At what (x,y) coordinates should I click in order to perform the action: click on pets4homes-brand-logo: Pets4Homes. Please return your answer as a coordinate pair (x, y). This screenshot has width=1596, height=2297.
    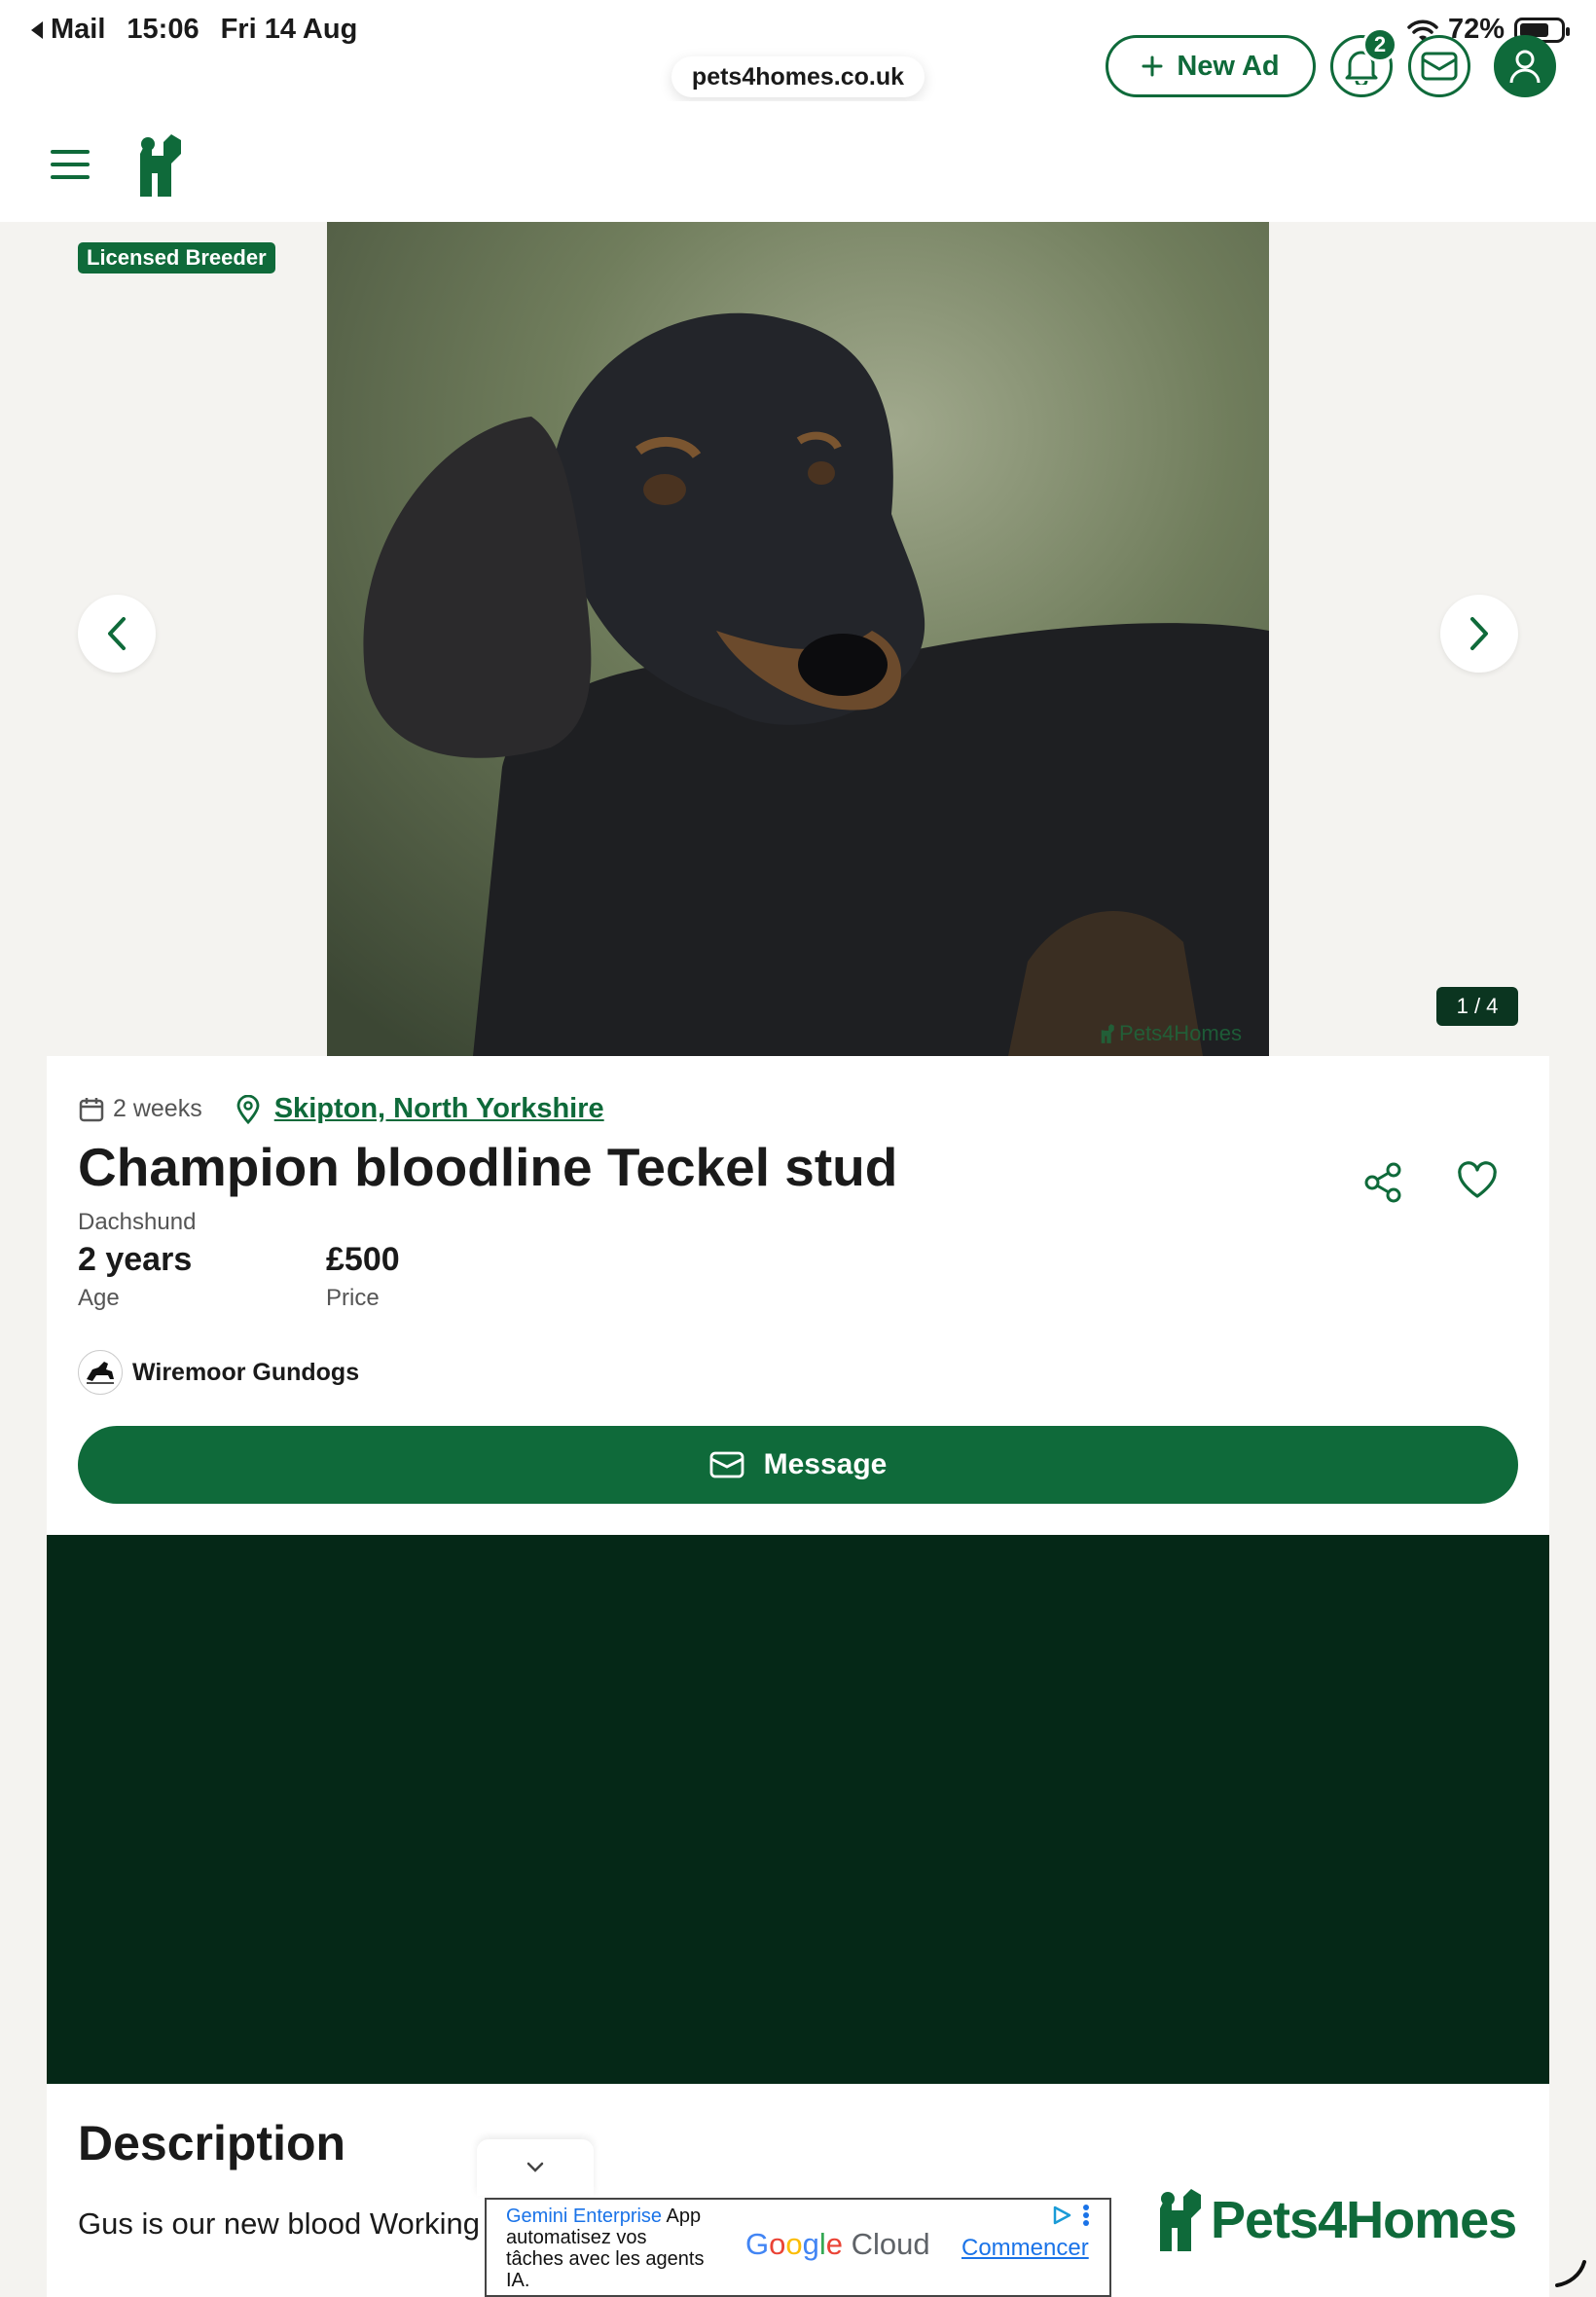
    Looking at the image, I should click on (1332, 2220).